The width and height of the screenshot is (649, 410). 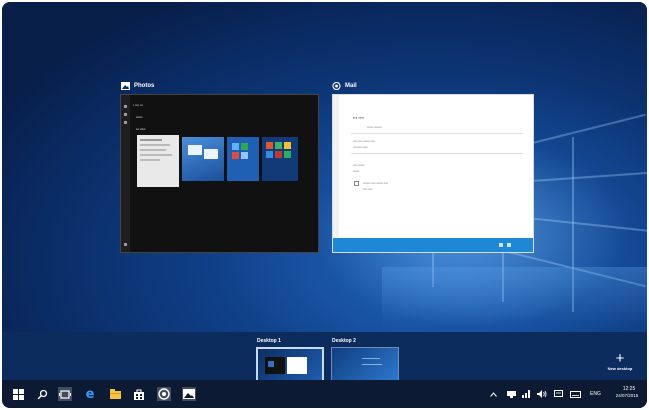 What do you see at coordinates (620, 368) in the screenshot?
I see `new-desktop-label: New desktop` at bounding box center [620, 368].